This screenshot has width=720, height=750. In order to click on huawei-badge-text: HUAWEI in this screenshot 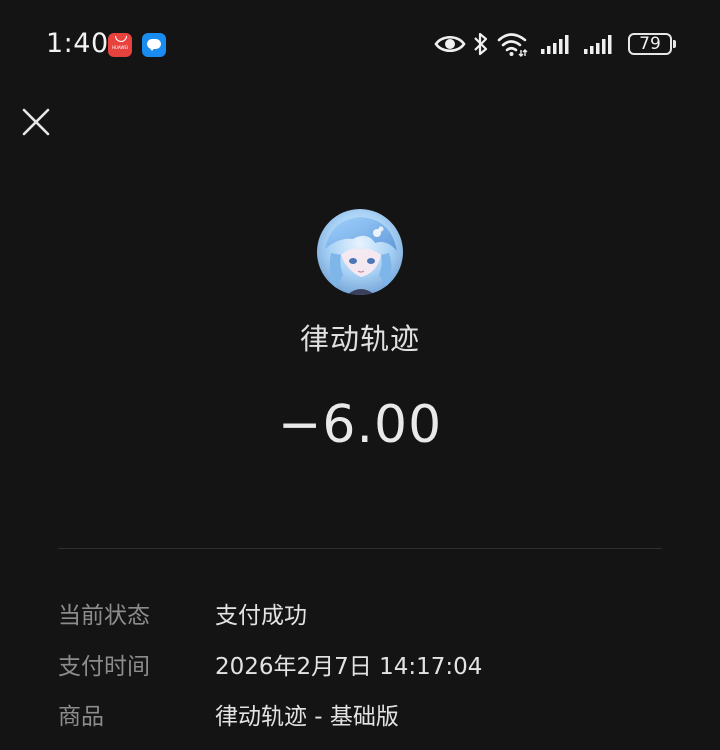, I will do `click(120, 47)`.